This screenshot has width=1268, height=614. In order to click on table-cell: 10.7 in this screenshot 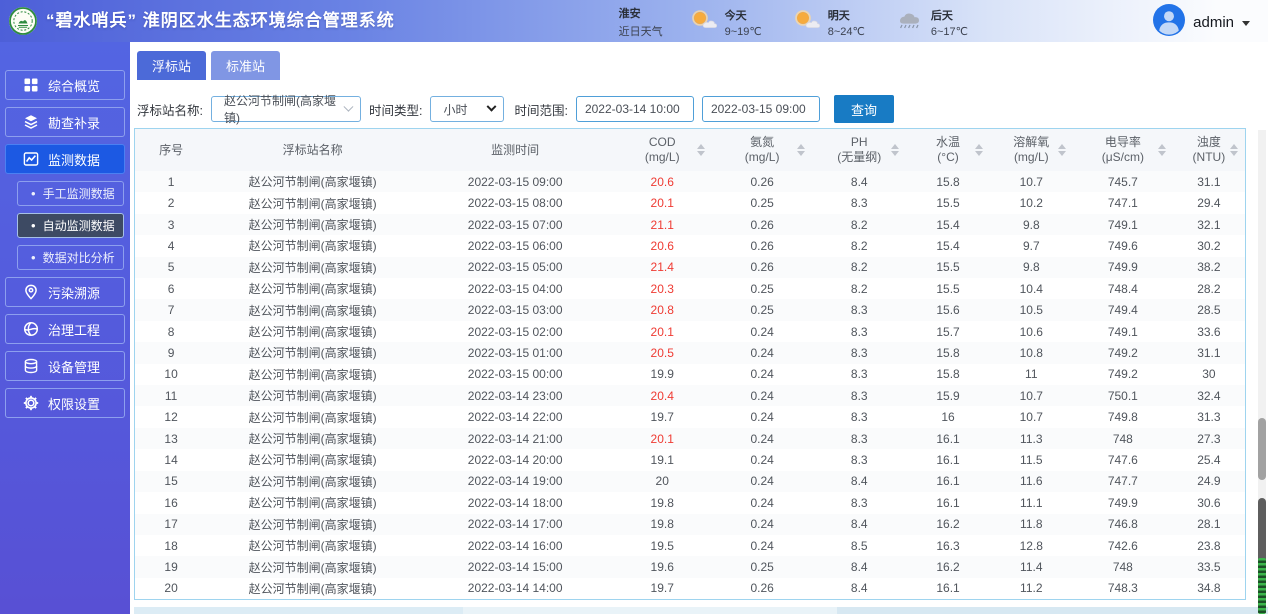, I will do `click(1031, 417)`.